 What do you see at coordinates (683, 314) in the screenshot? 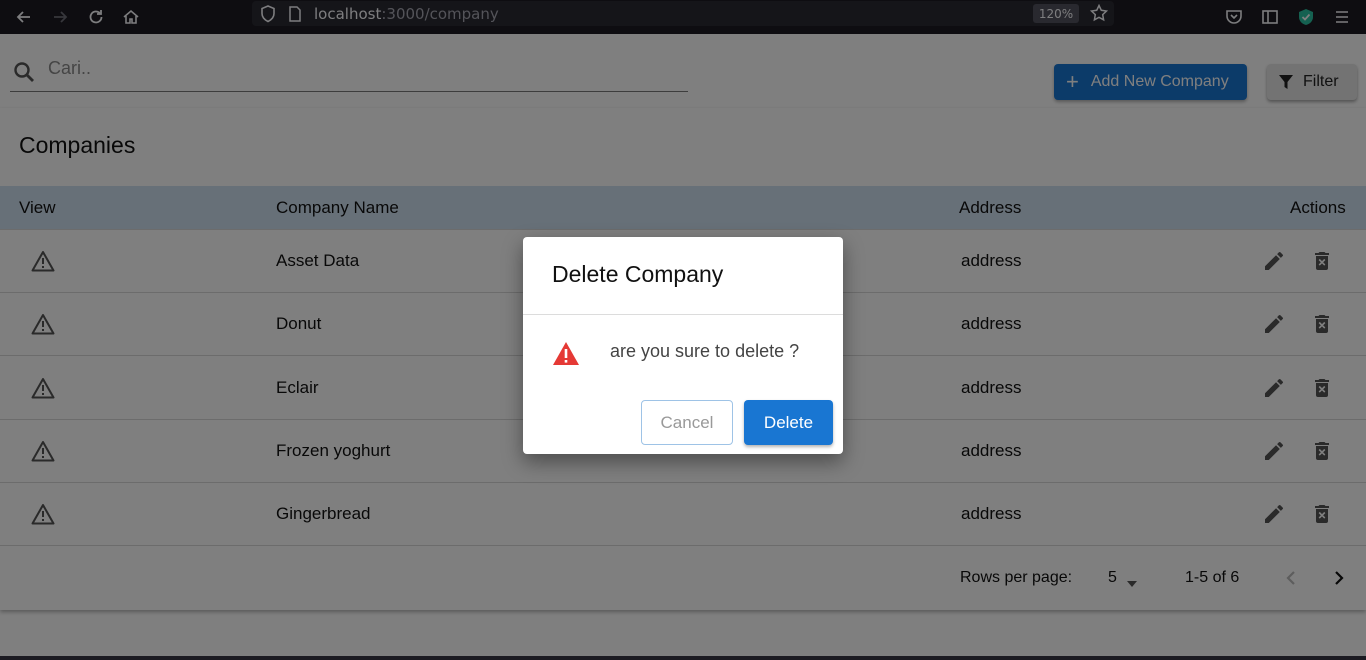
I see `dialog-divider` at bounding box center [683, 314].